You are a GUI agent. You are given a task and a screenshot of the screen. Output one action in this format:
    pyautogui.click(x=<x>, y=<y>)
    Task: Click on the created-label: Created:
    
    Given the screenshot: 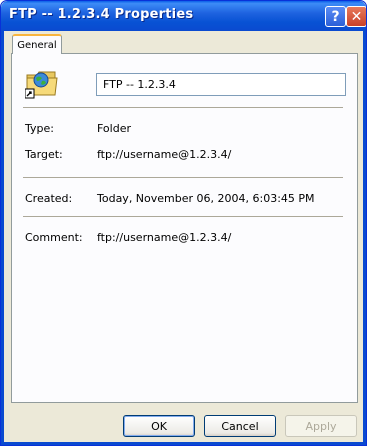 What is the action you would take?
    pyautogui.click(x=49, y=198)
    